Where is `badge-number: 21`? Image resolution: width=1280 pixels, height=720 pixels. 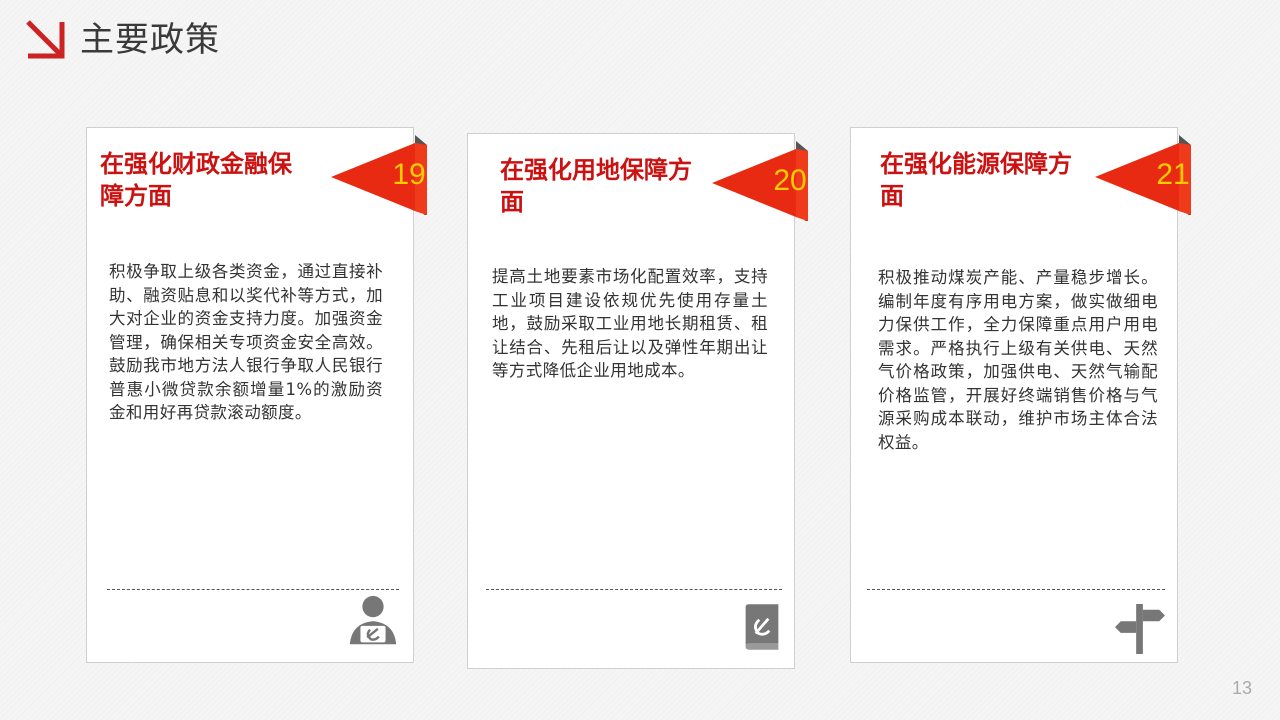
badge-number: 21 is located at coordinates (1173, 174).